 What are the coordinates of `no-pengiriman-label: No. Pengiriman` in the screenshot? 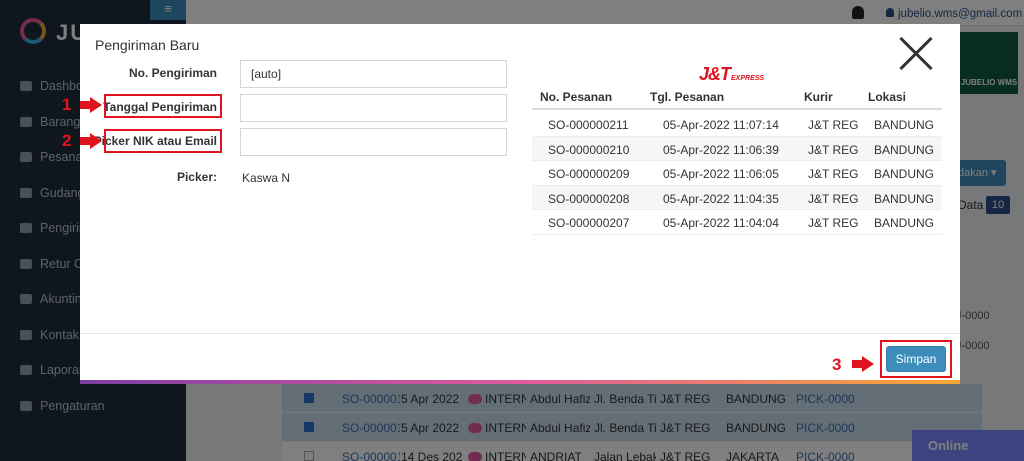 It's located at (172, 73).